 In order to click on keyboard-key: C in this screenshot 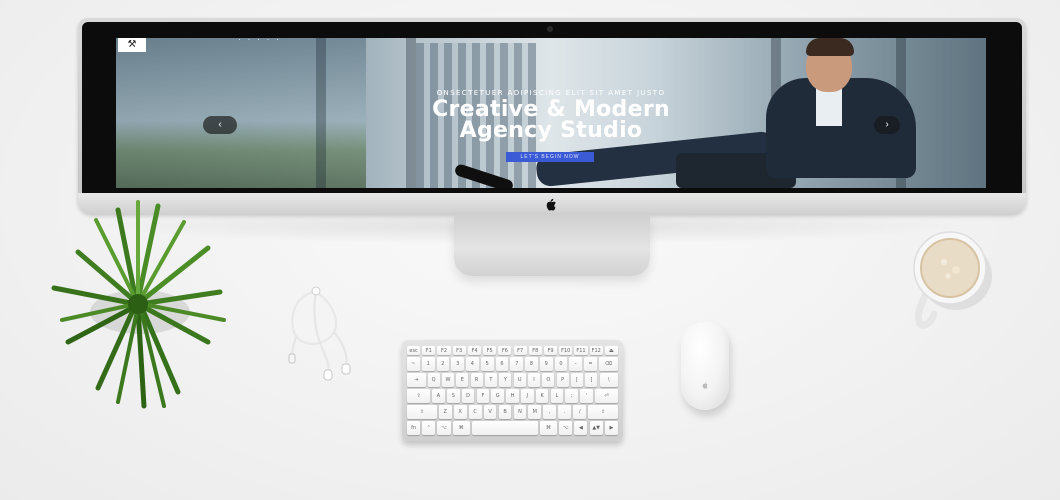, I will do `click(475, 412)`.